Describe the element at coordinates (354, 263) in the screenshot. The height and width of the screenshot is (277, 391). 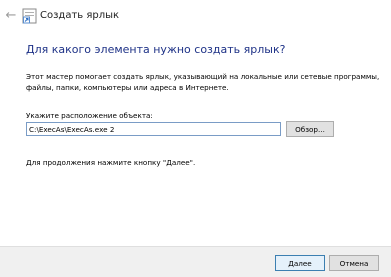
I see `cancel-button: Отмена` at that location.